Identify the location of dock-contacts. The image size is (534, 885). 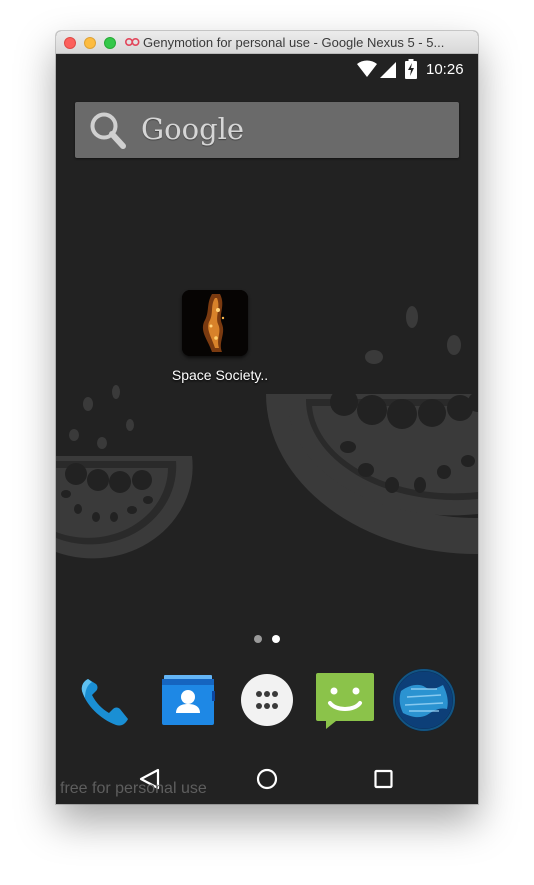
(188, 700).